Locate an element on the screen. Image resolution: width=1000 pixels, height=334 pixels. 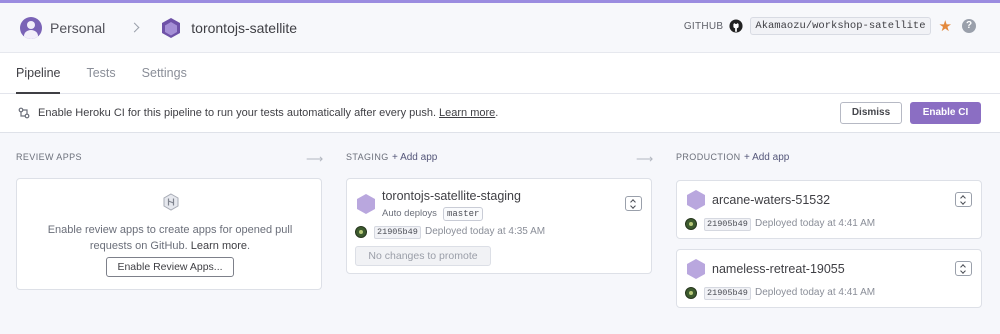
pipeline-name: torontojs-satellite is located at coordinates (244, 28).